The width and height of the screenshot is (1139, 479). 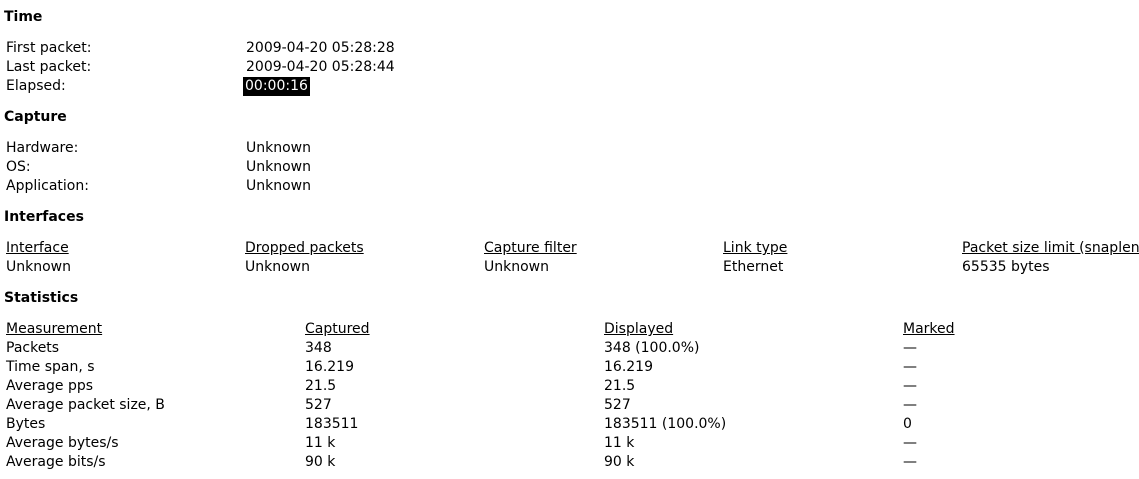 I want to click on stat-displayed: 11 k, so click(x=619, y=443).